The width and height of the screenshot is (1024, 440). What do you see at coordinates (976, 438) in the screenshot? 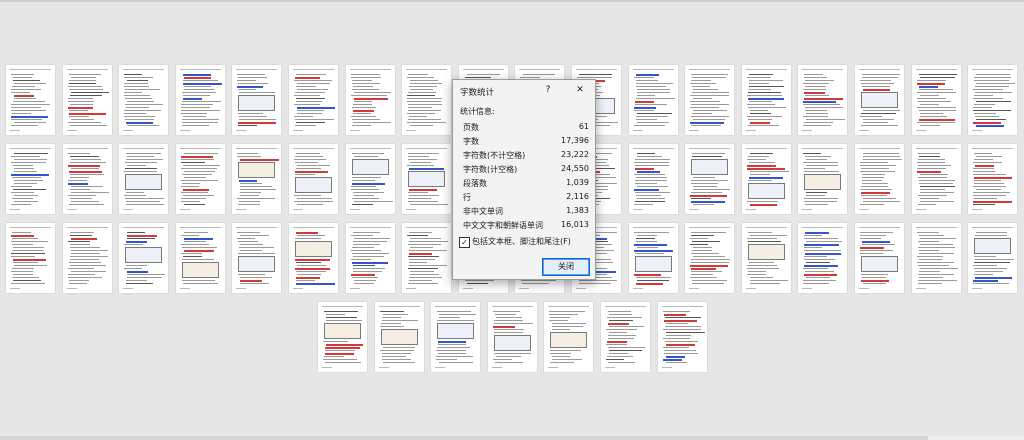
I see `scrollbar-thumb` at bounding box center [976, 438].